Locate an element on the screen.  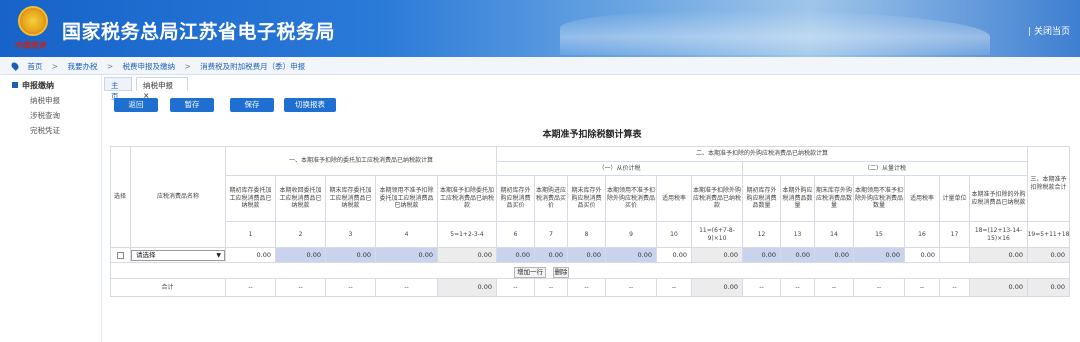
column-number: 8 is located at coordinates (587, 235).